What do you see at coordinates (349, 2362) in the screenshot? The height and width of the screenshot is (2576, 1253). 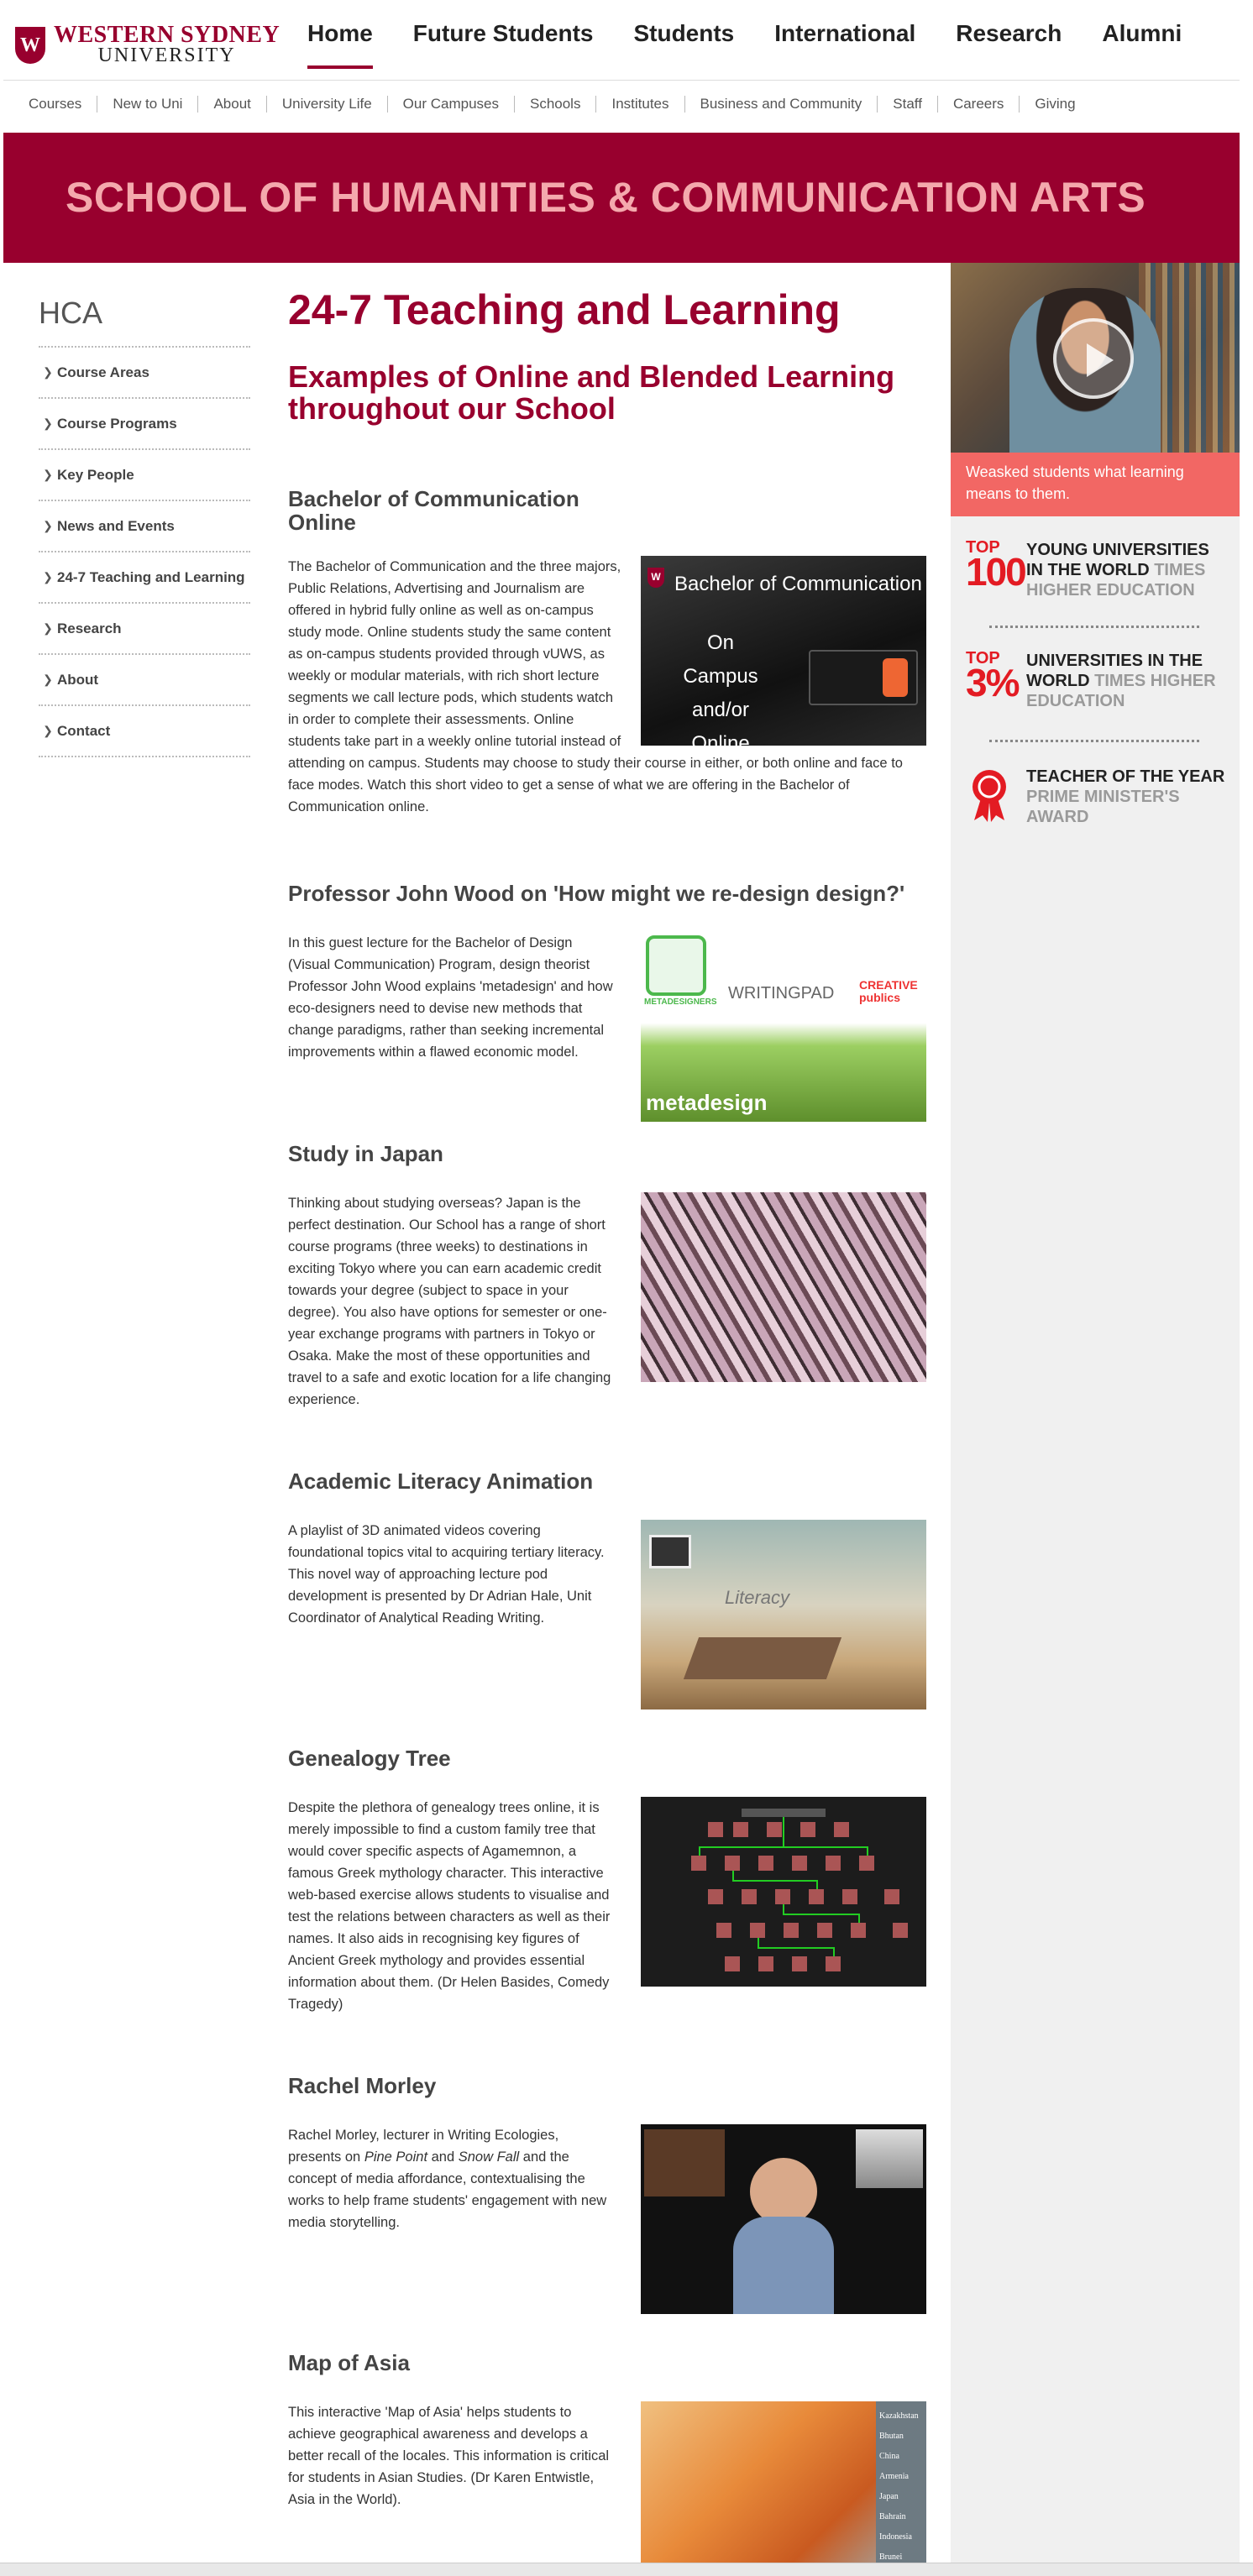 I see `section-heading: Map of Asia` at bounding box center [349, 2362].